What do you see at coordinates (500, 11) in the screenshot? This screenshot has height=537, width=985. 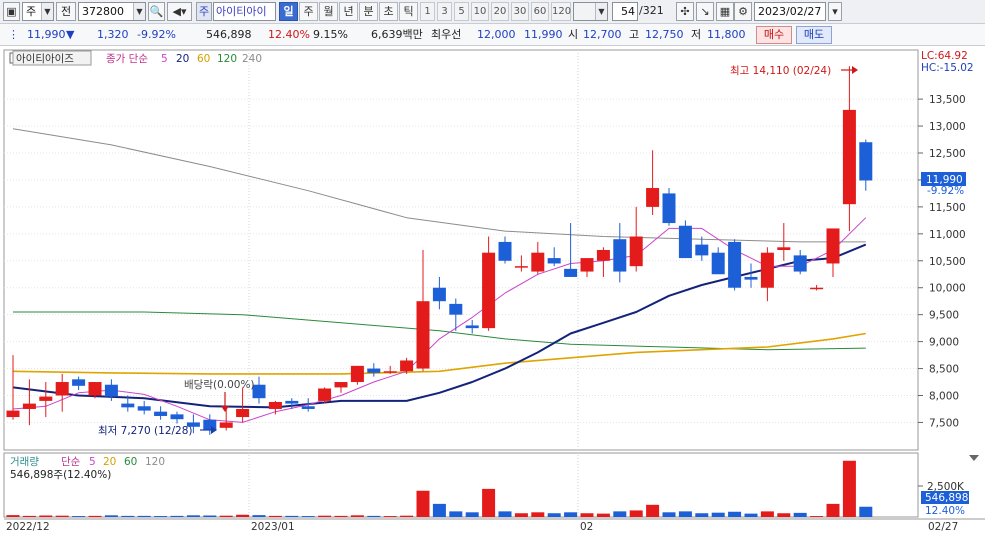 I see `minute-20: 20` at bounding box center [500, 11].